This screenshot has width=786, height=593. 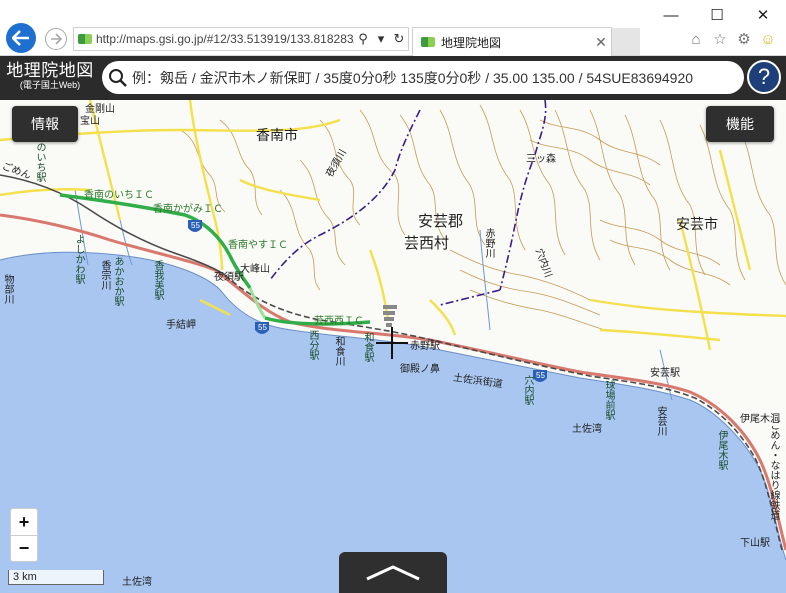 What do you see at coordinates (339, 321) in the screenshot?
I see `label-geisei-nishi-ic: 芸西西ＩＣ` at bounding box center [339, 321].